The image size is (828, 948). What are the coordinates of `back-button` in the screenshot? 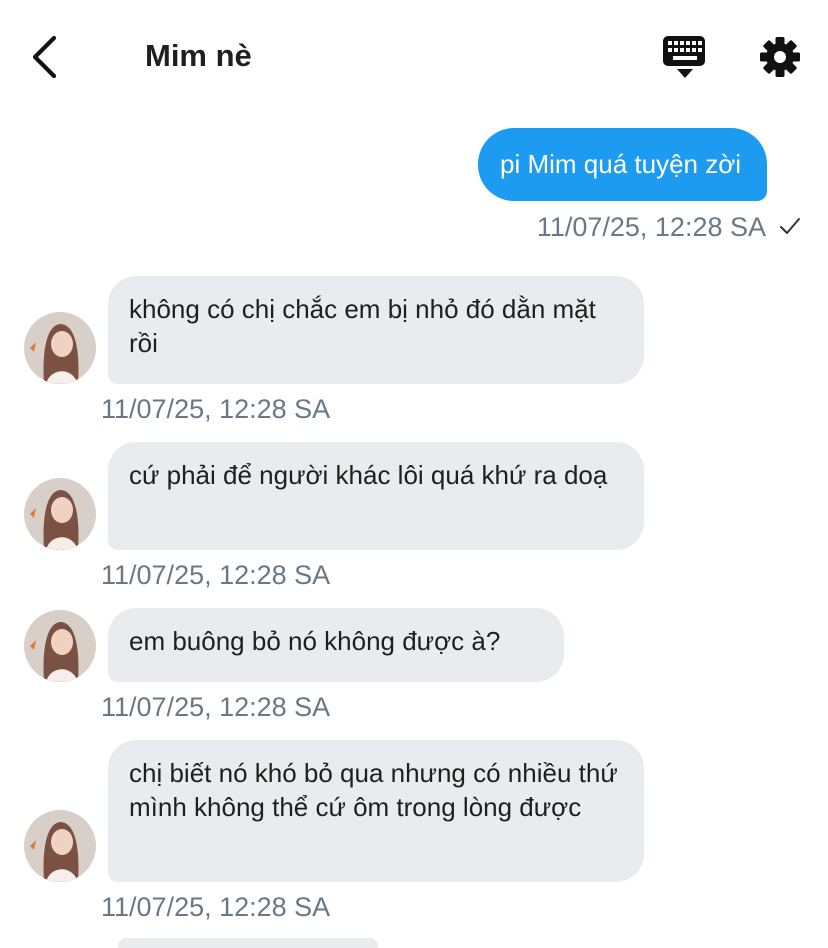 It's located at (46, 57).